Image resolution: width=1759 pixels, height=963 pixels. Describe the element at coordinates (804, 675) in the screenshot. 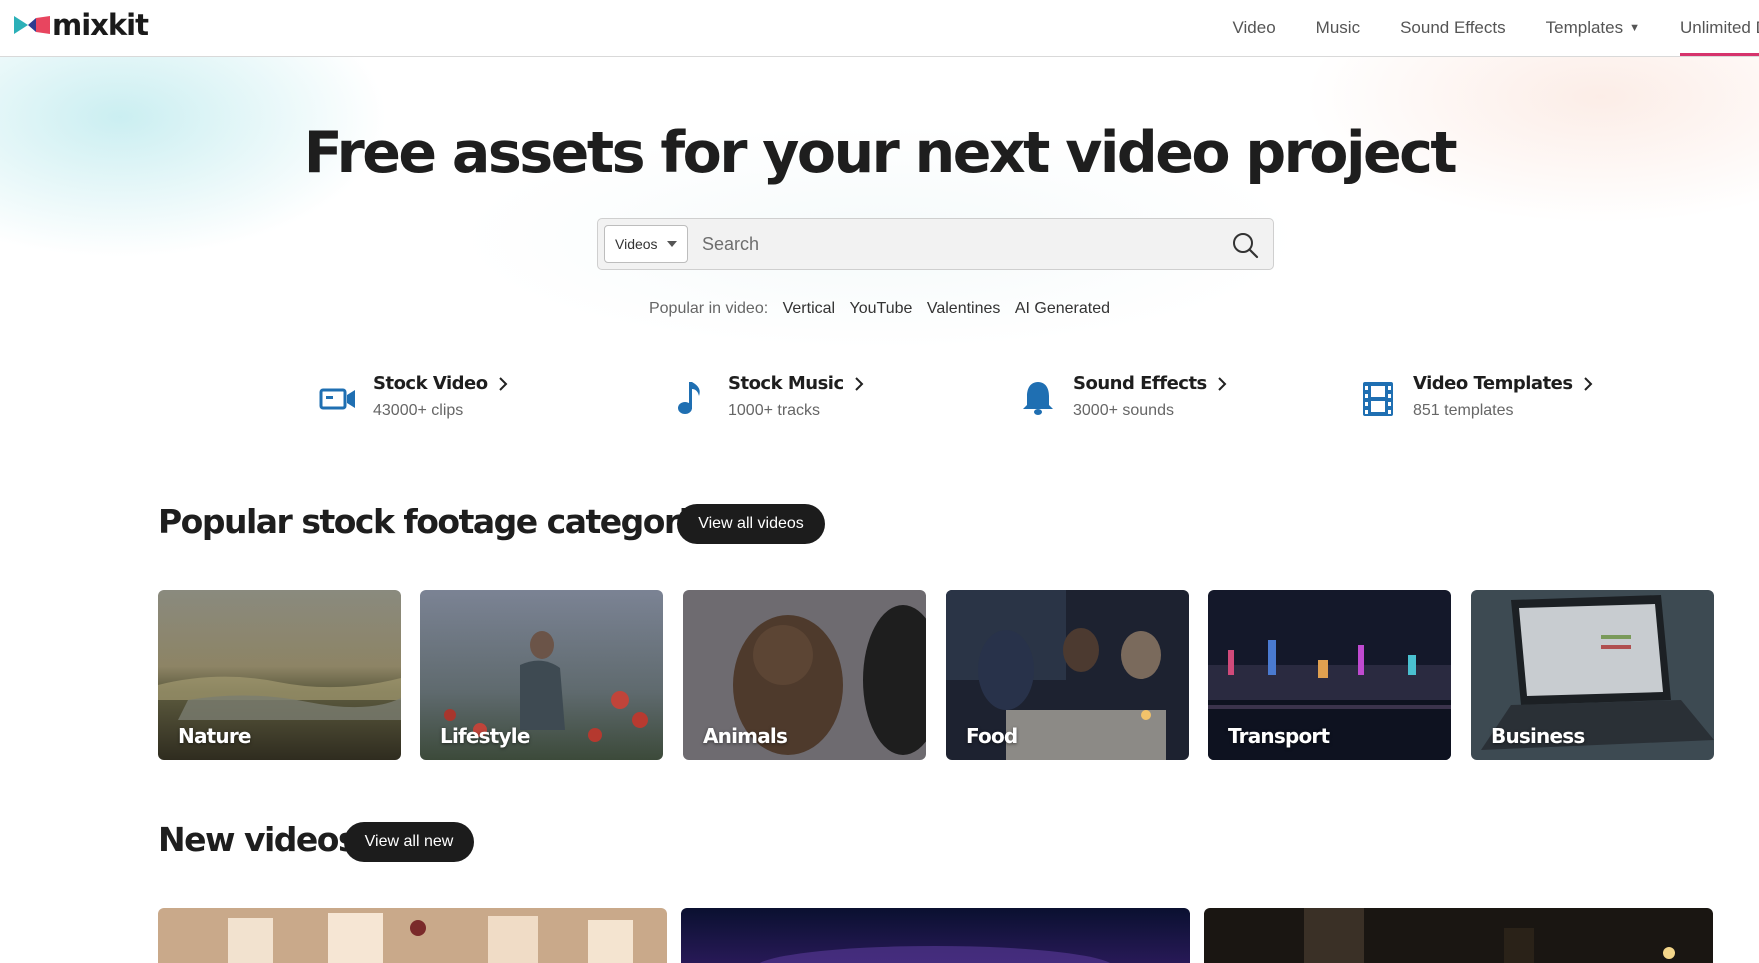

I see `category-tile-animals: Animals` at that location.